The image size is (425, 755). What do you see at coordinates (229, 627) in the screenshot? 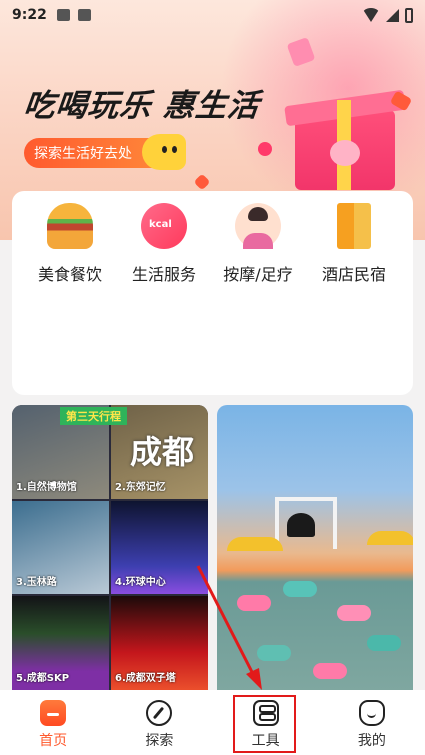
I see `pointer-arrow-icon` at bounding box center [229, 627].